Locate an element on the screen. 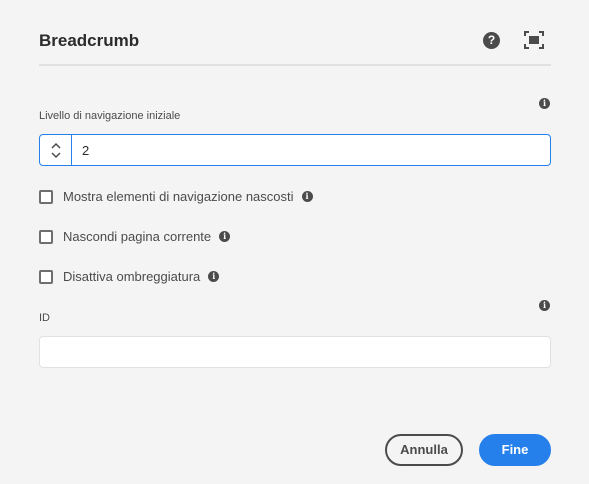 The width and height of the screenshot is (589, 484). chevron-up-icon is located at coordinates (55, 145).